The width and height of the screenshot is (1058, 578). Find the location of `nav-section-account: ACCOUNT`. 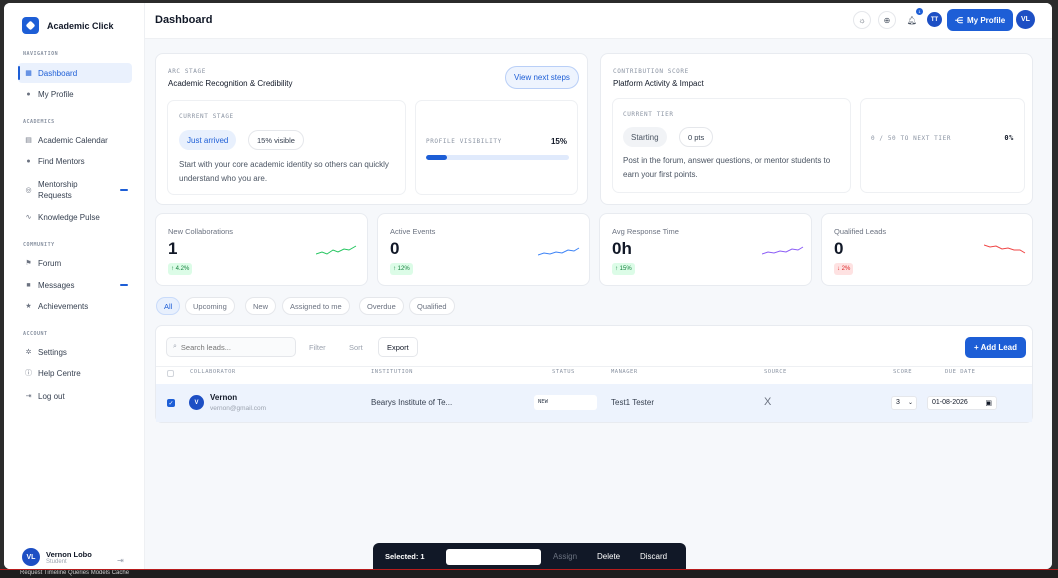

nav-section-account: ACCOUNT is located at coordinates (35, 334).